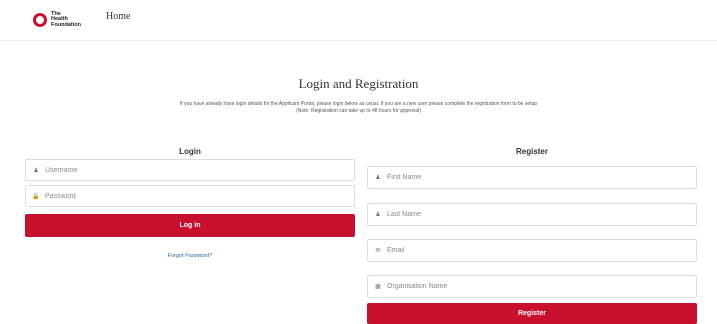  What do you see at coordinates (358, 83) in the screenshot?
I see `page-title: Login and Registration` at bounding box center [358, 83].